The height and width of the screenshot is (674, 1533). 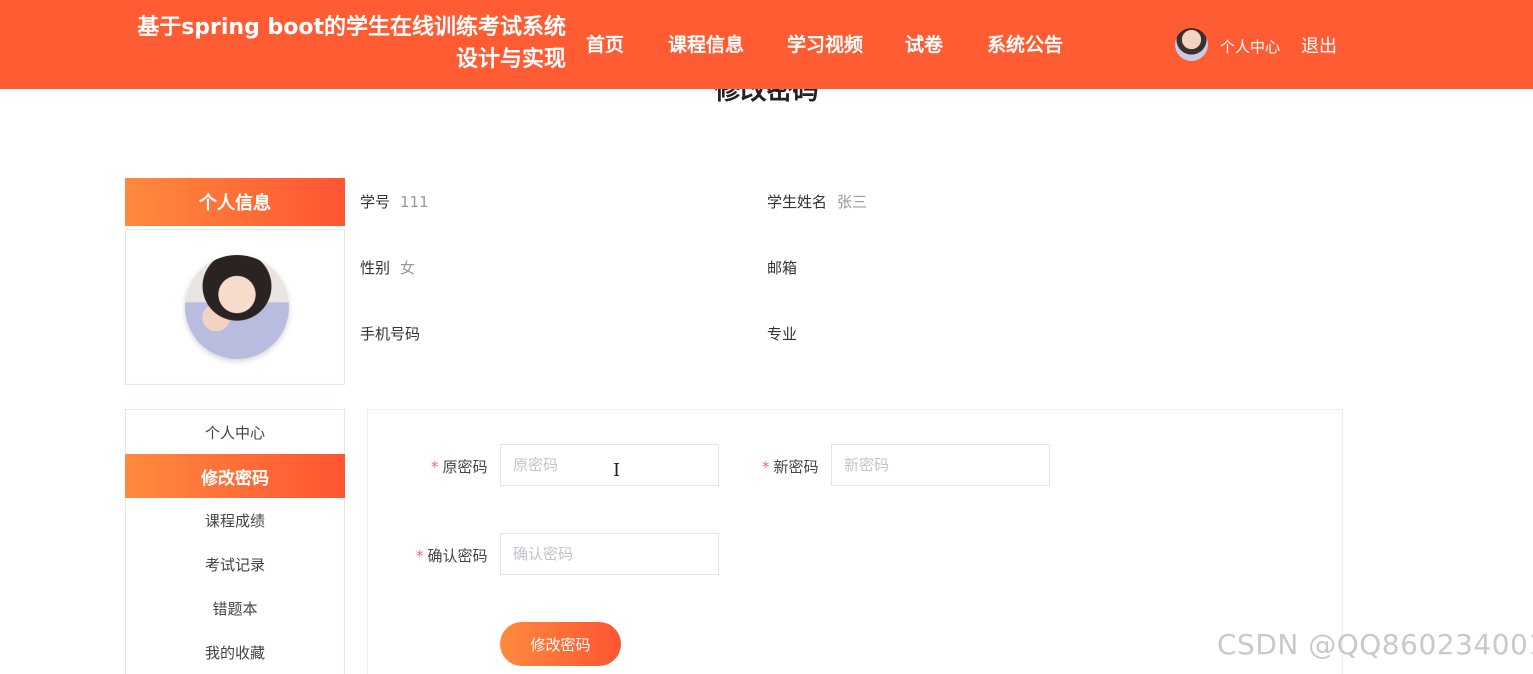 I want to click on site-title: 基于spring boot的学生在线训练考试系统设计与实现, so click(x=351, y=43).